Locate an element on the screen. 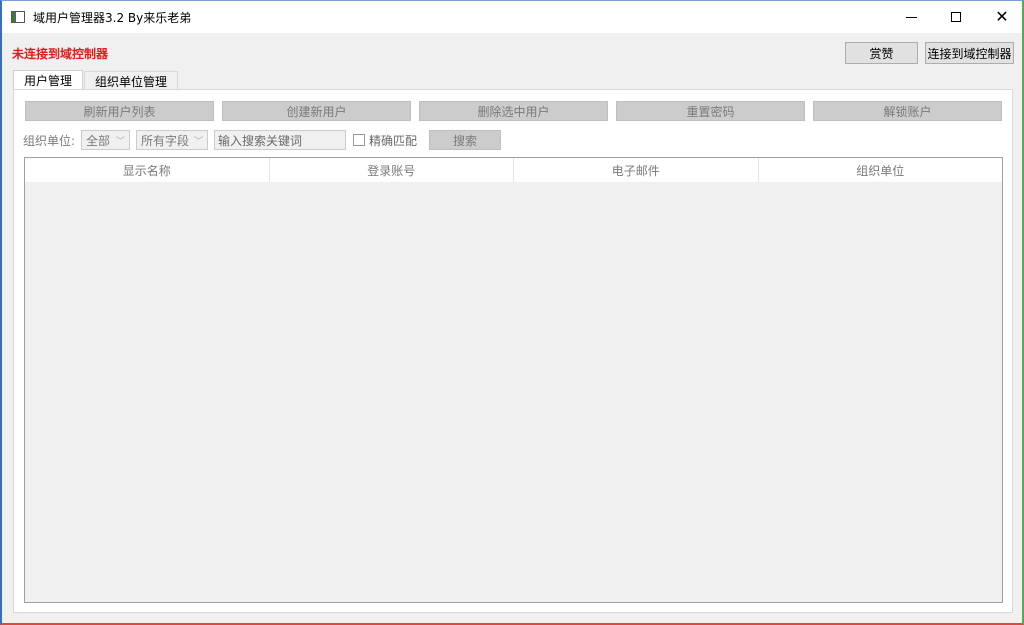 Image resolution: width=1024 pixels, height=625 pixels. delete-user-button: 删除选中用户 is located at coordinates (513, 111).